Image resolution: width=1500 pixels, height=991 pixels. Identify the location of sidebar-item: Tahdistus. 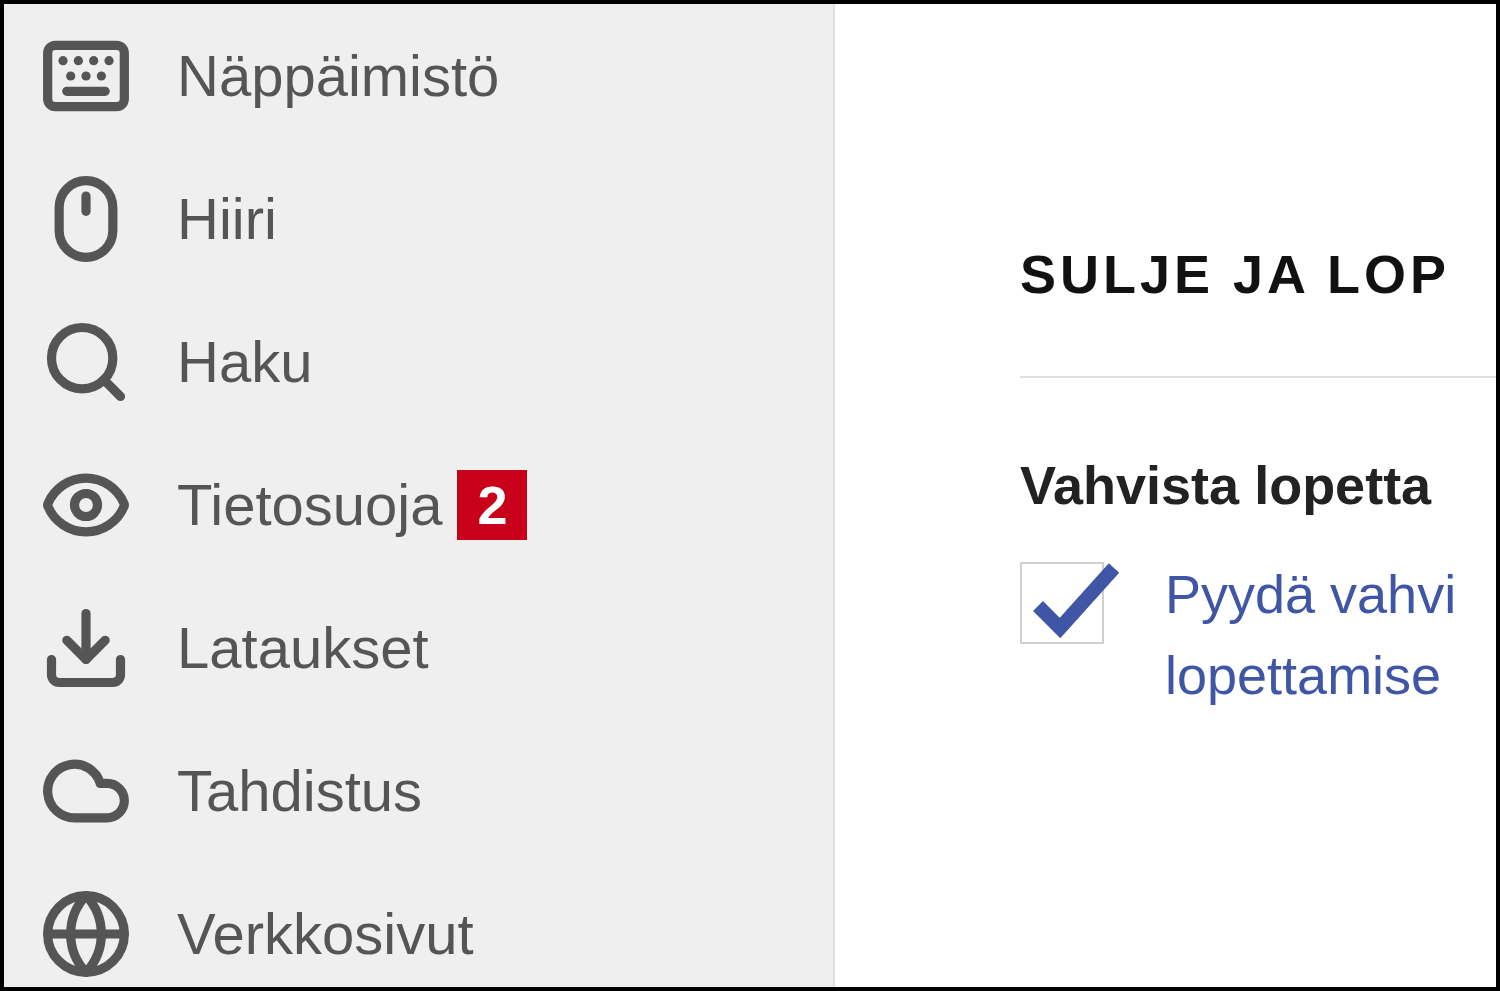
(418, 790).